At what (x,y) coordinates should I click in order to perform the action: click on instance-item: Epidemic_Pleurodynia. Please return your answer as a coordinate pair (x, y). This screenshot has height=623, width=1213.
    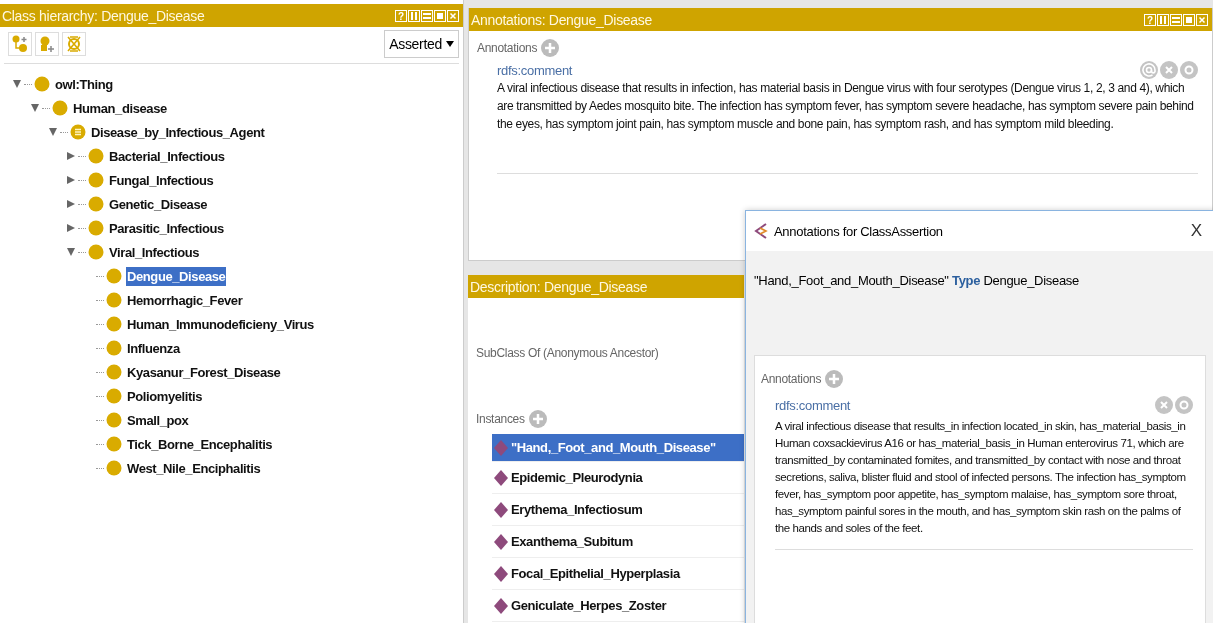
    Looking at the image, I should click on (618, 478).